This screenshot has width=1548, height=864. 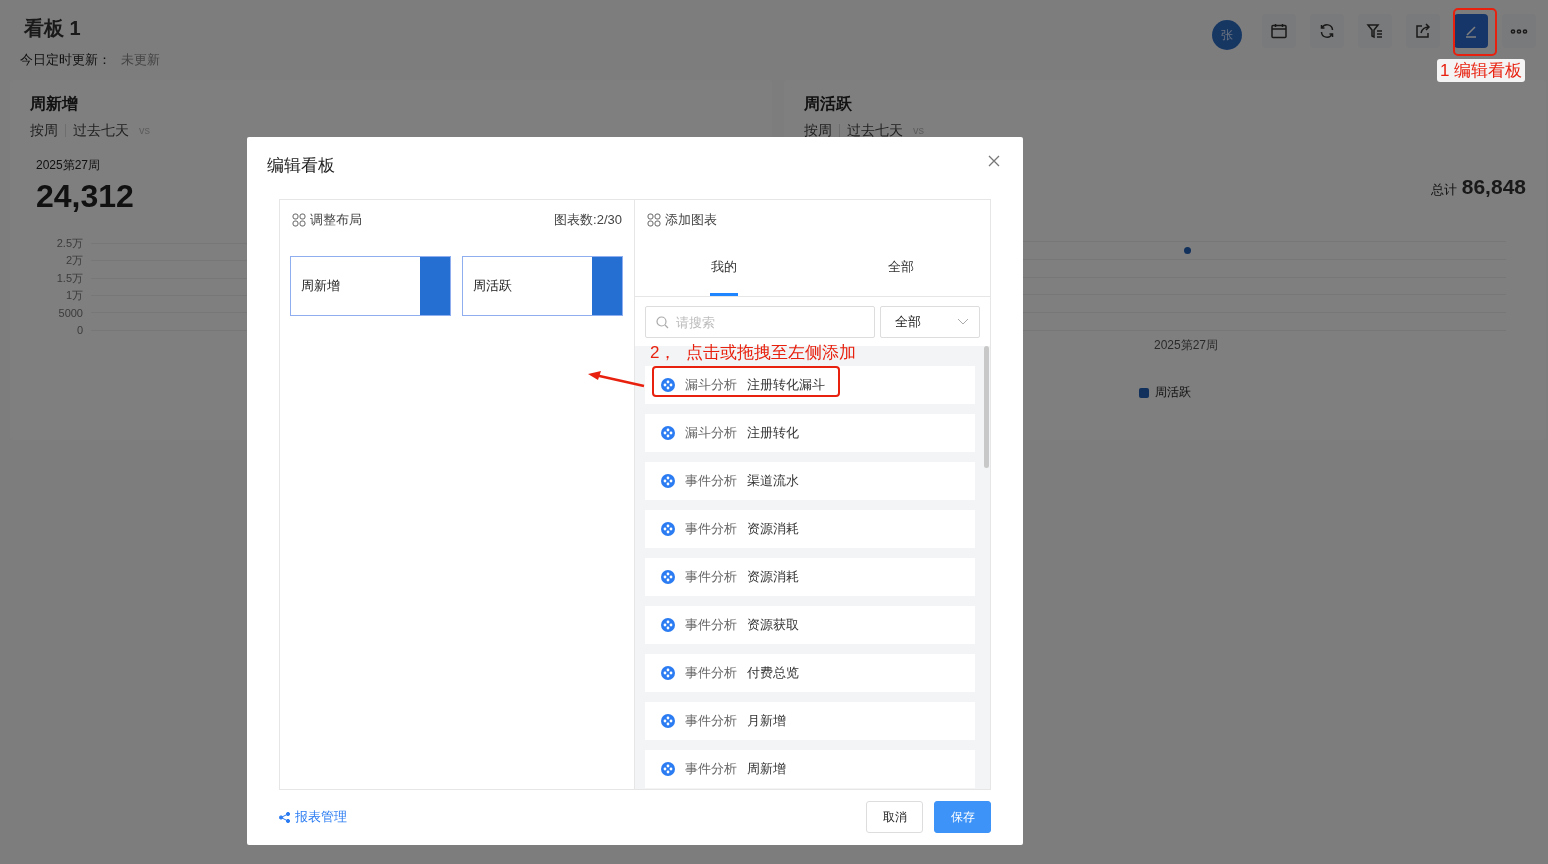 What do you see at coordinates (810, 433) in the screenshot?
I see `chart-list-item: 漏斗分析 注册转化` at bounding box center [810, 433].